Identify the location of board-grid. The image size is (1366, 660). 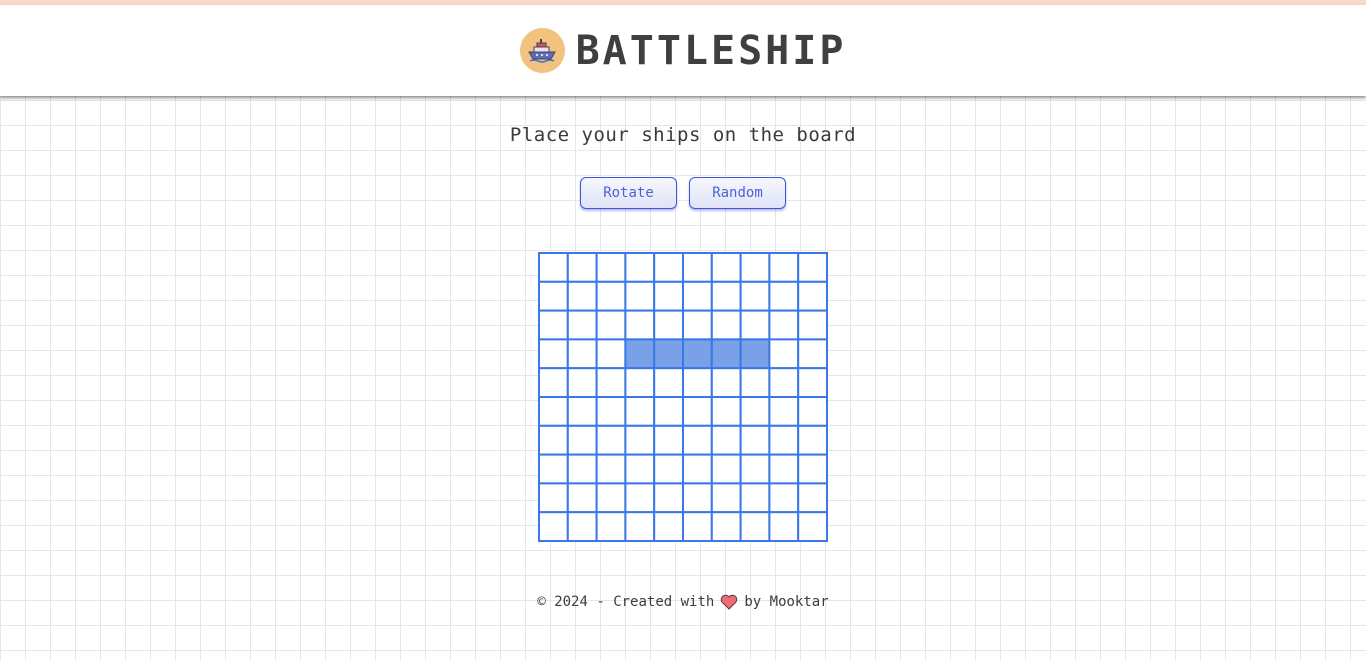
(683, 397).